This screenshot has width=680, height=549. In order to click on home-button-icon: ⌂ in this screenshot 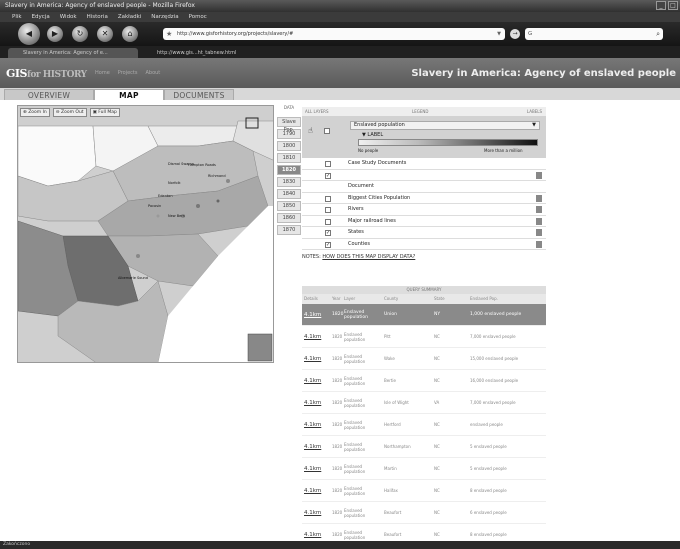, I will do `click(130, 34)`.